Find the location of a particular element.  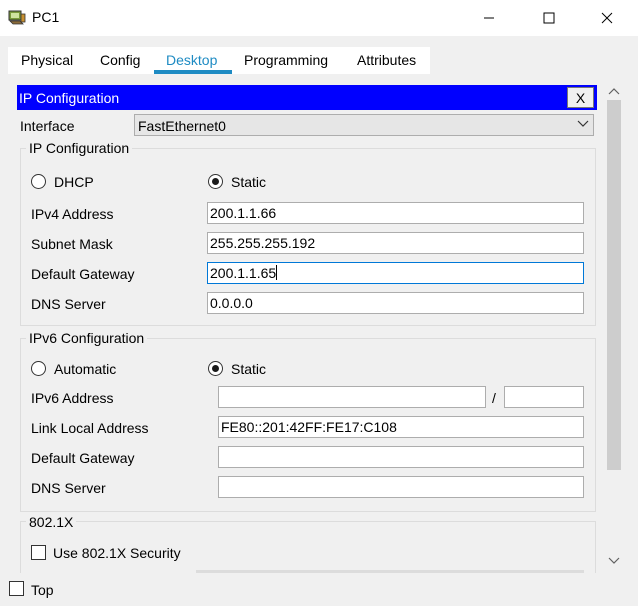

ipv6-address-field is located at coordinates (352, 397).